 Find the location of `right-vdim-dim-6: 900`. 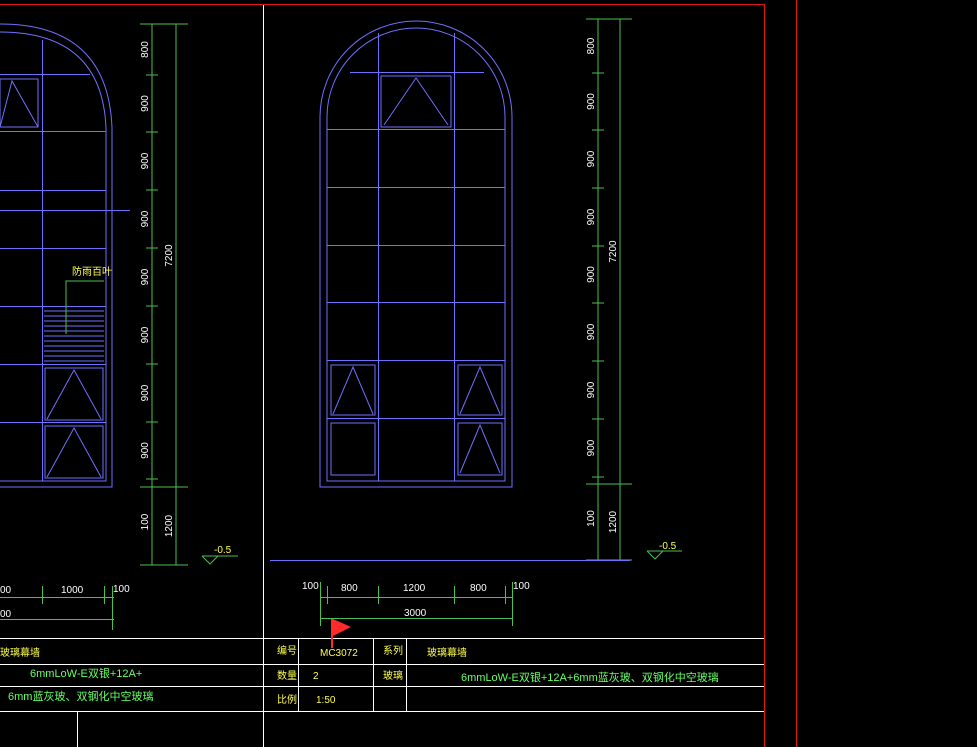

right-vdim-dim-6: 900 is located at coordinates (591, 389).